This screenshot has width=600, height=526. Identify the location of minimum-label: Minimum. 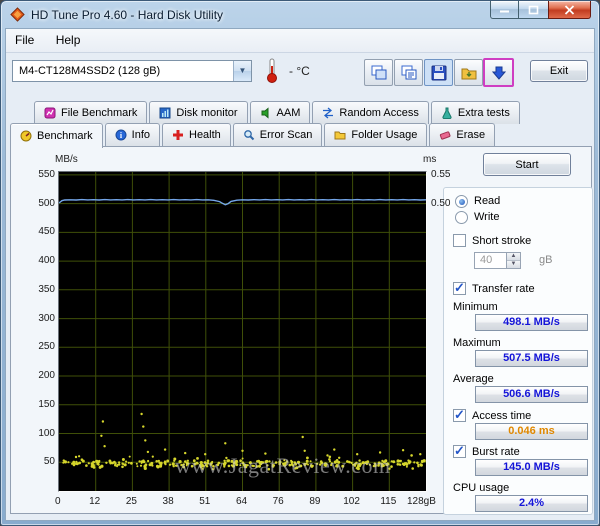
(475, 307).